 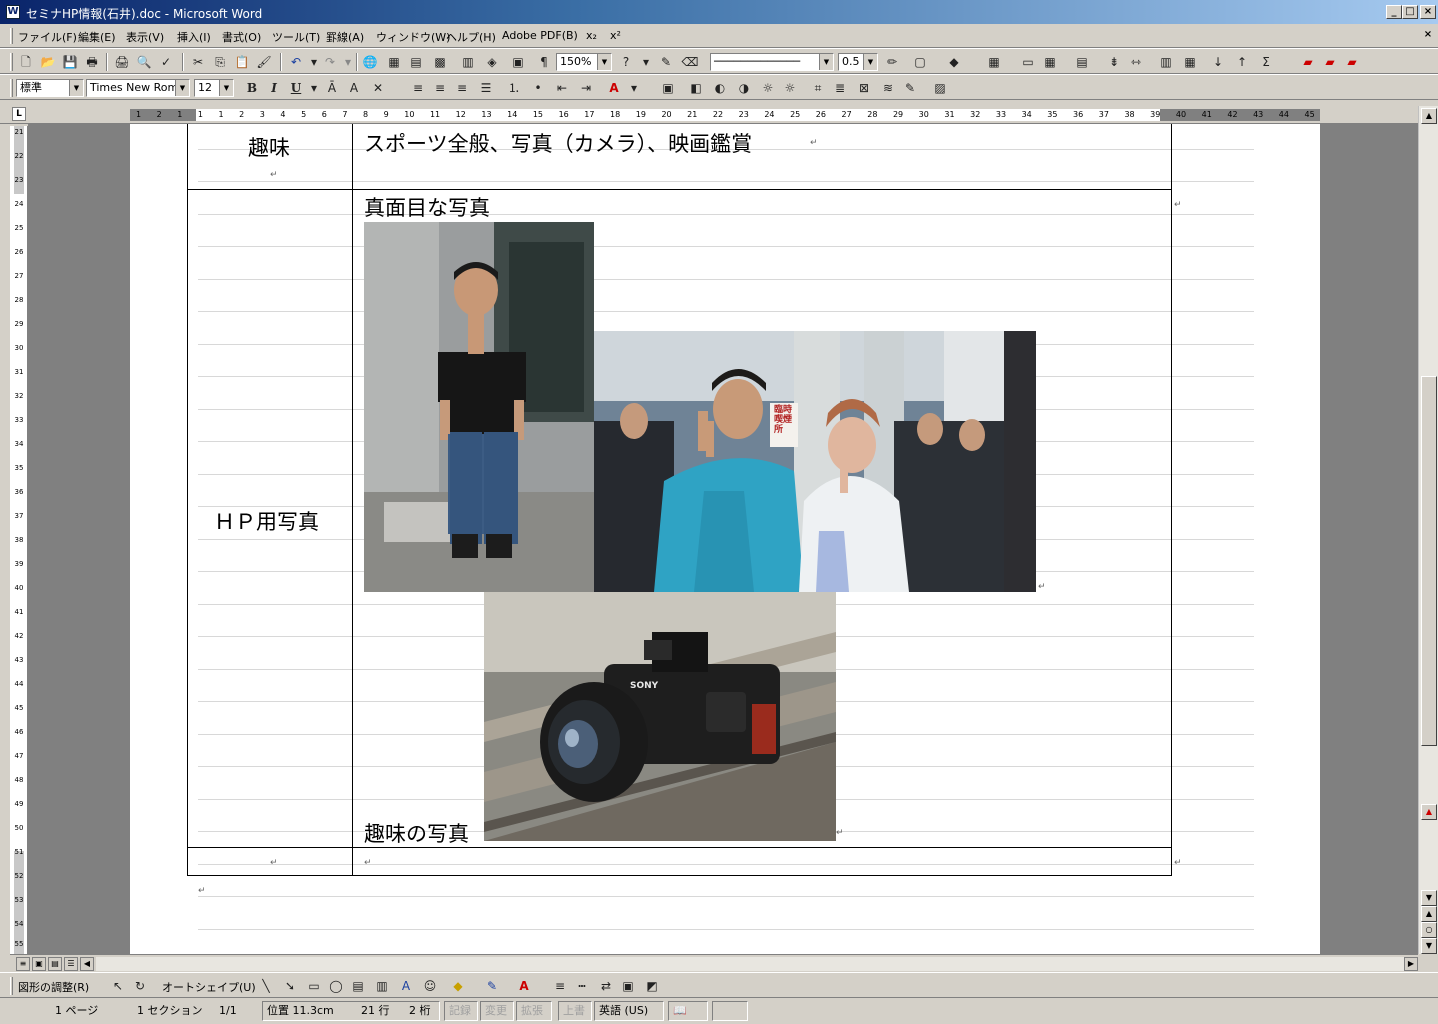 What do you see at coordinates (840, 88) in the screenshot?
I see `line-style-icon: ≣` at bounding box center [840, 88].